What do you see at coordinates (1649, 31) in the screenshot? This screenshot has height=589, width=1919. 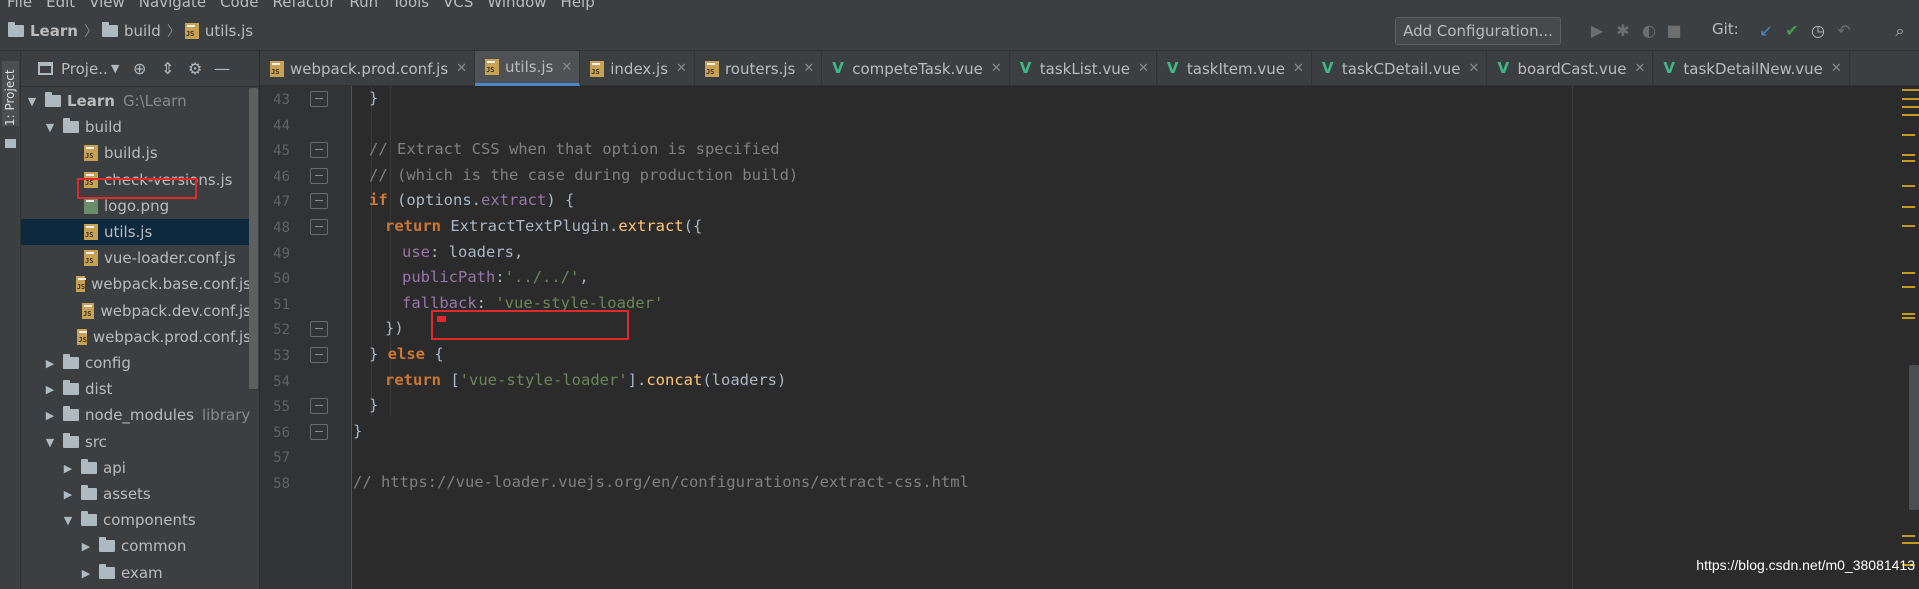 I see `coverage-icon: ◐` at bounding box center [1649, 31].